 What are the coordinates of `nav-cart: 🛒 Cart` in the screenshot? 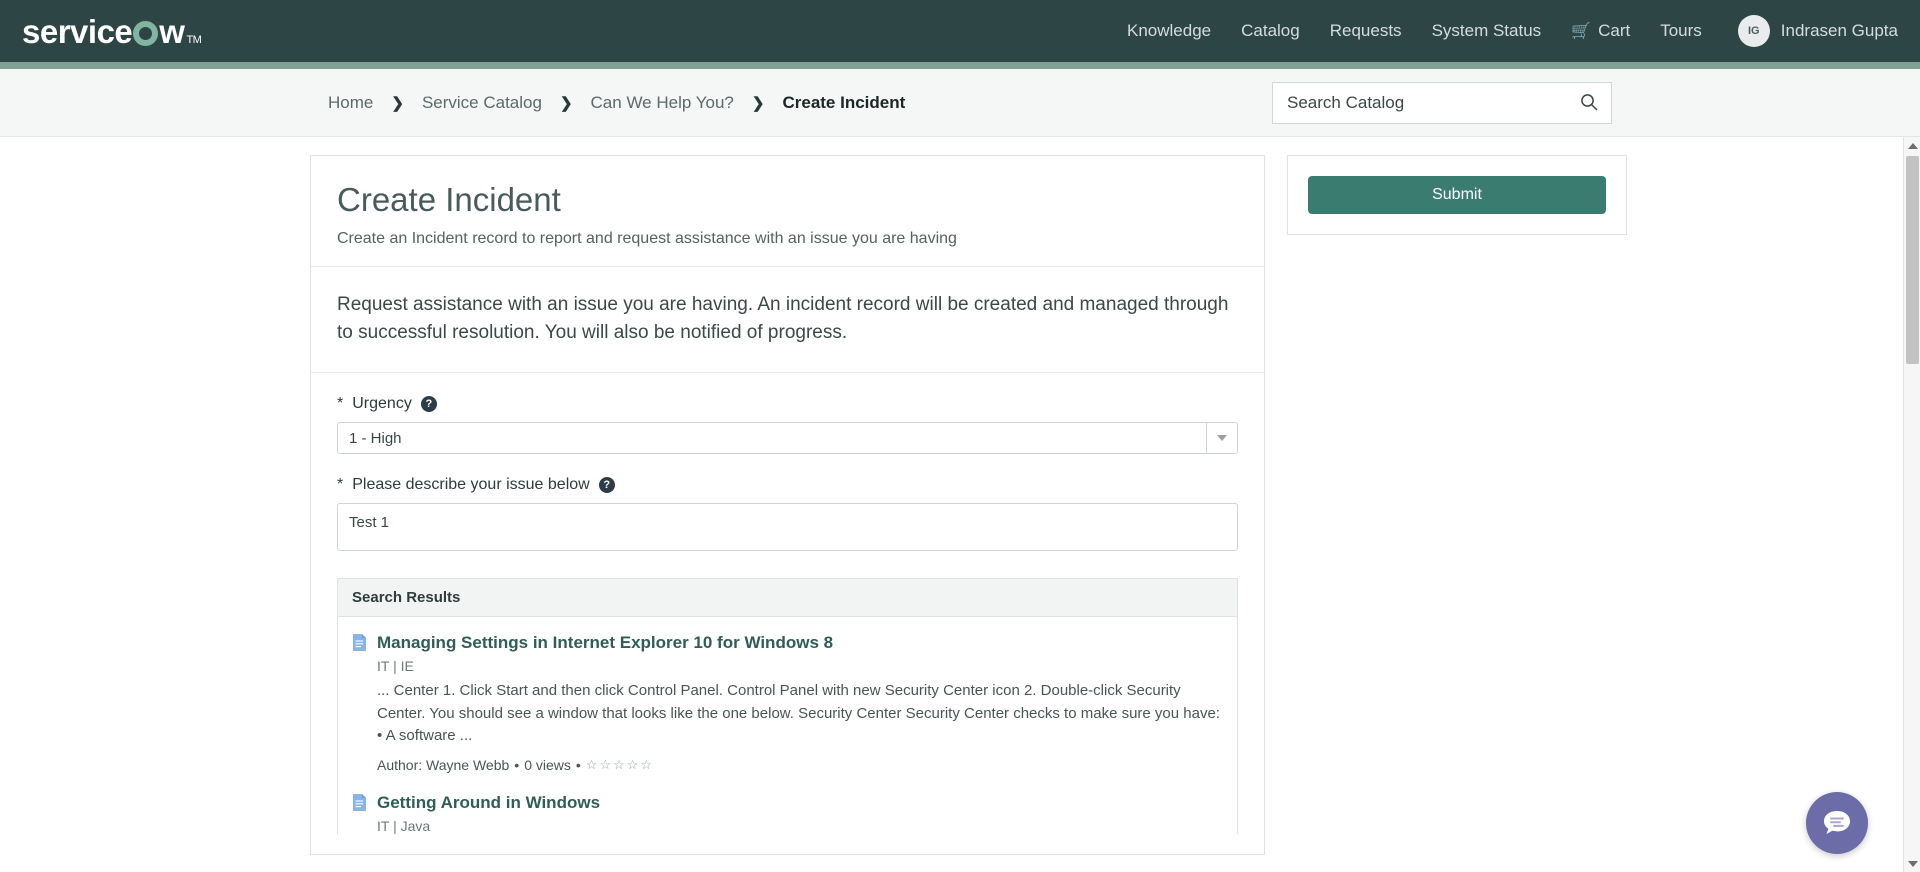 It's located at (1600, 31).